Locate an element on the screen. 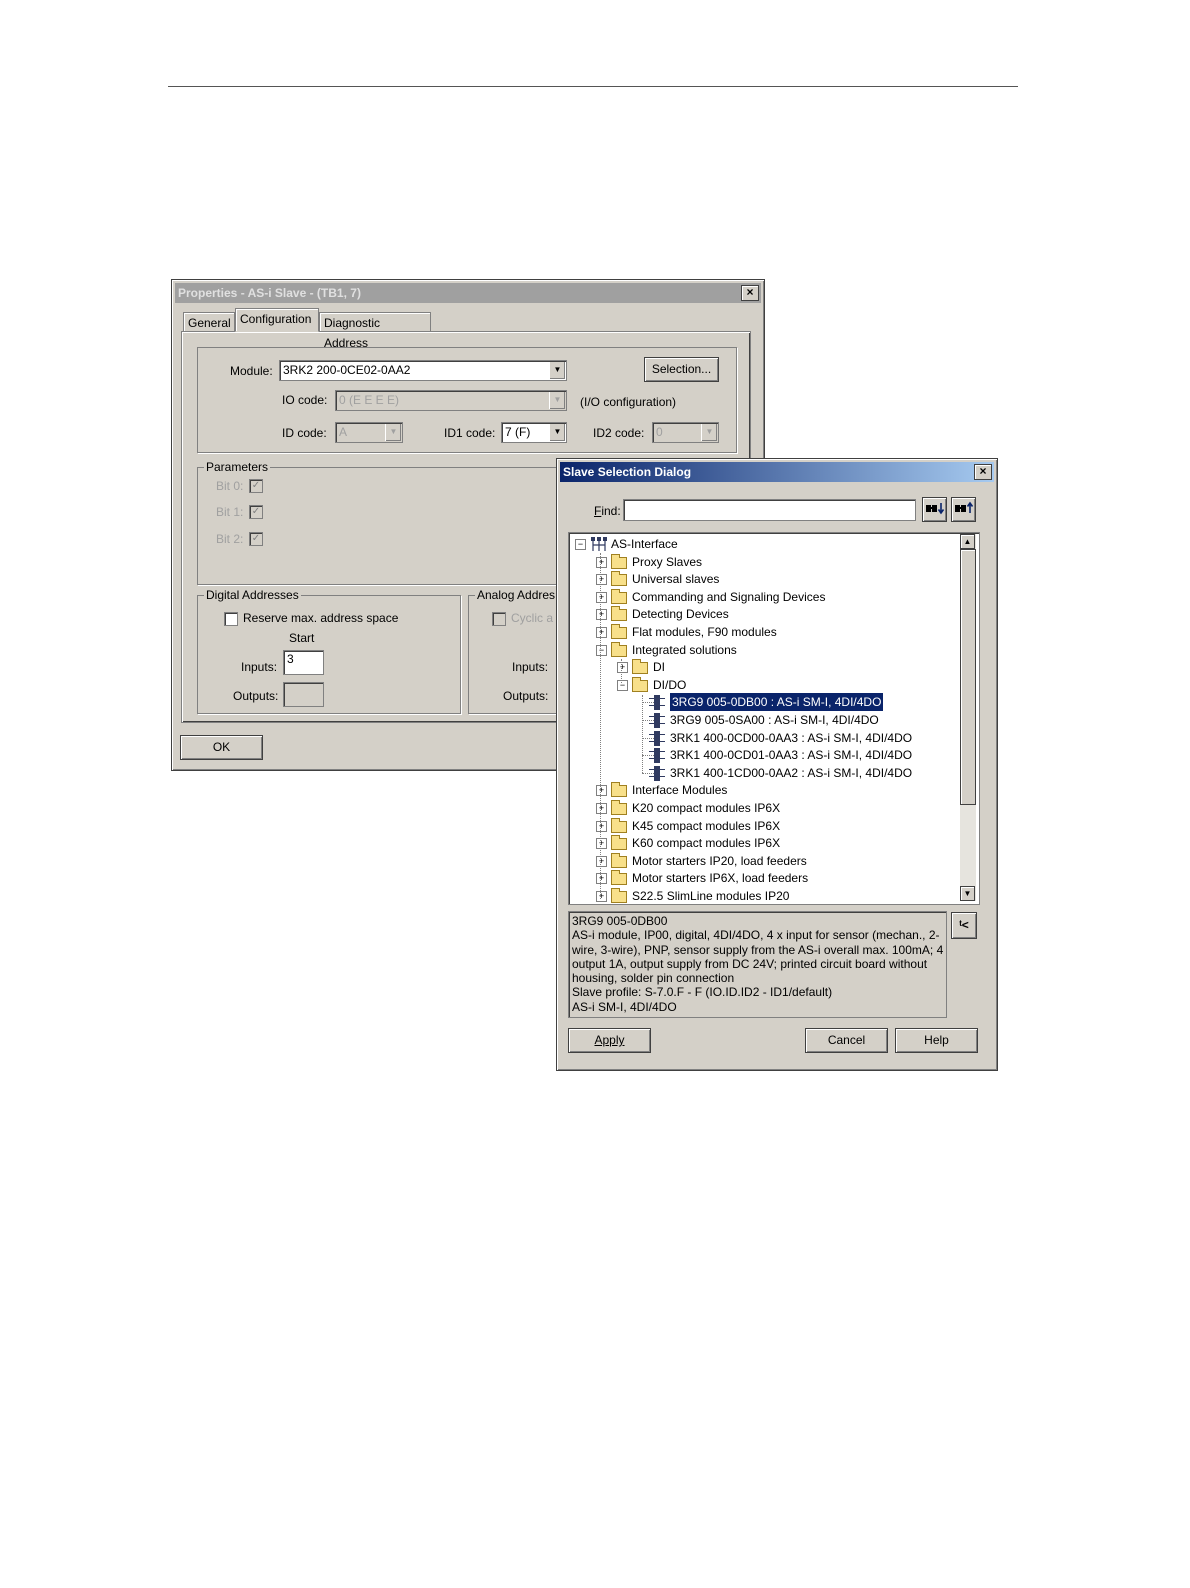  tree-item-folder: − Integrated solutions is located at coordinates (763, 650).